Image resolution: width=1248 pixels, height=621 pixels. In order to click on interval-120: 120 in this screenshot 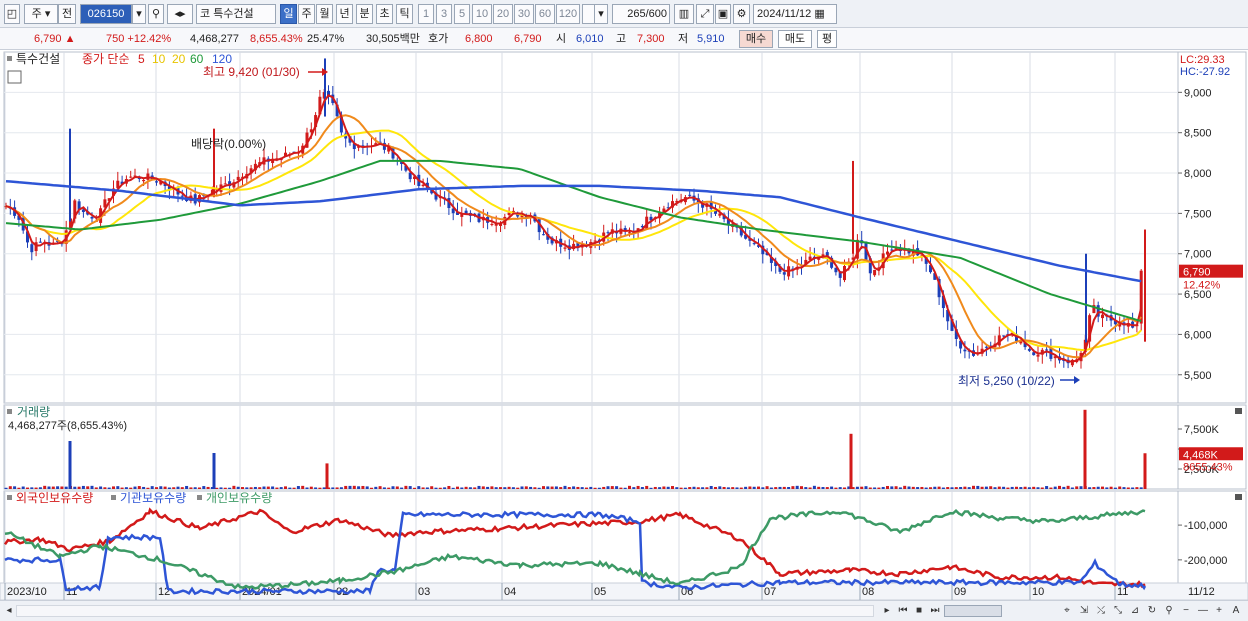, I will do `click(568, 14)`.